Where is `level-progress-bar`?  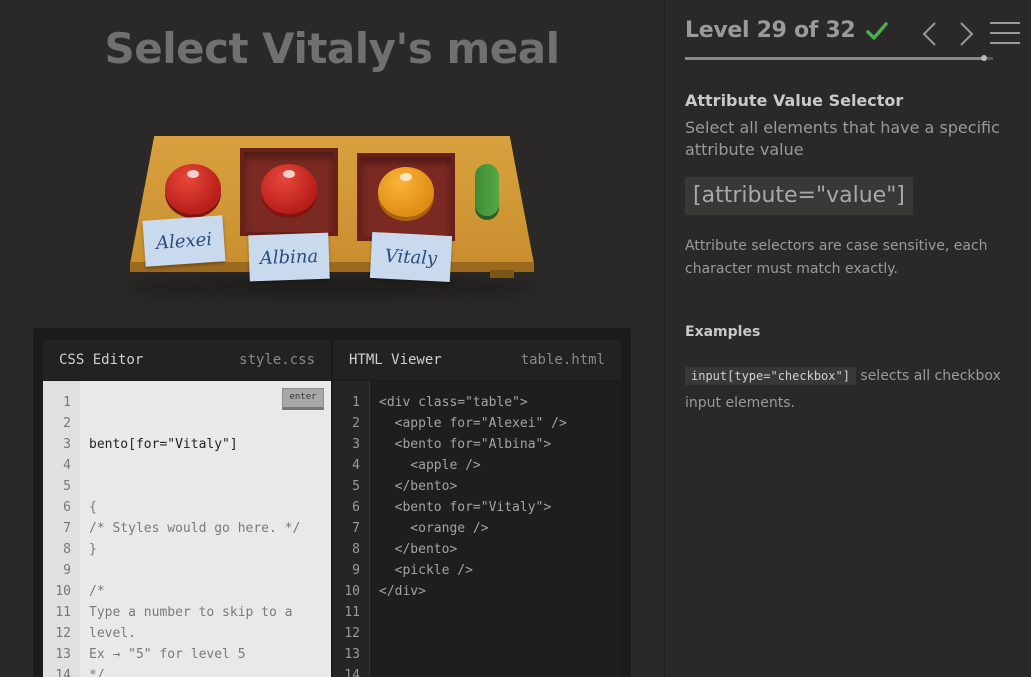 level-progress-bar is located at coordinates (839, 58).